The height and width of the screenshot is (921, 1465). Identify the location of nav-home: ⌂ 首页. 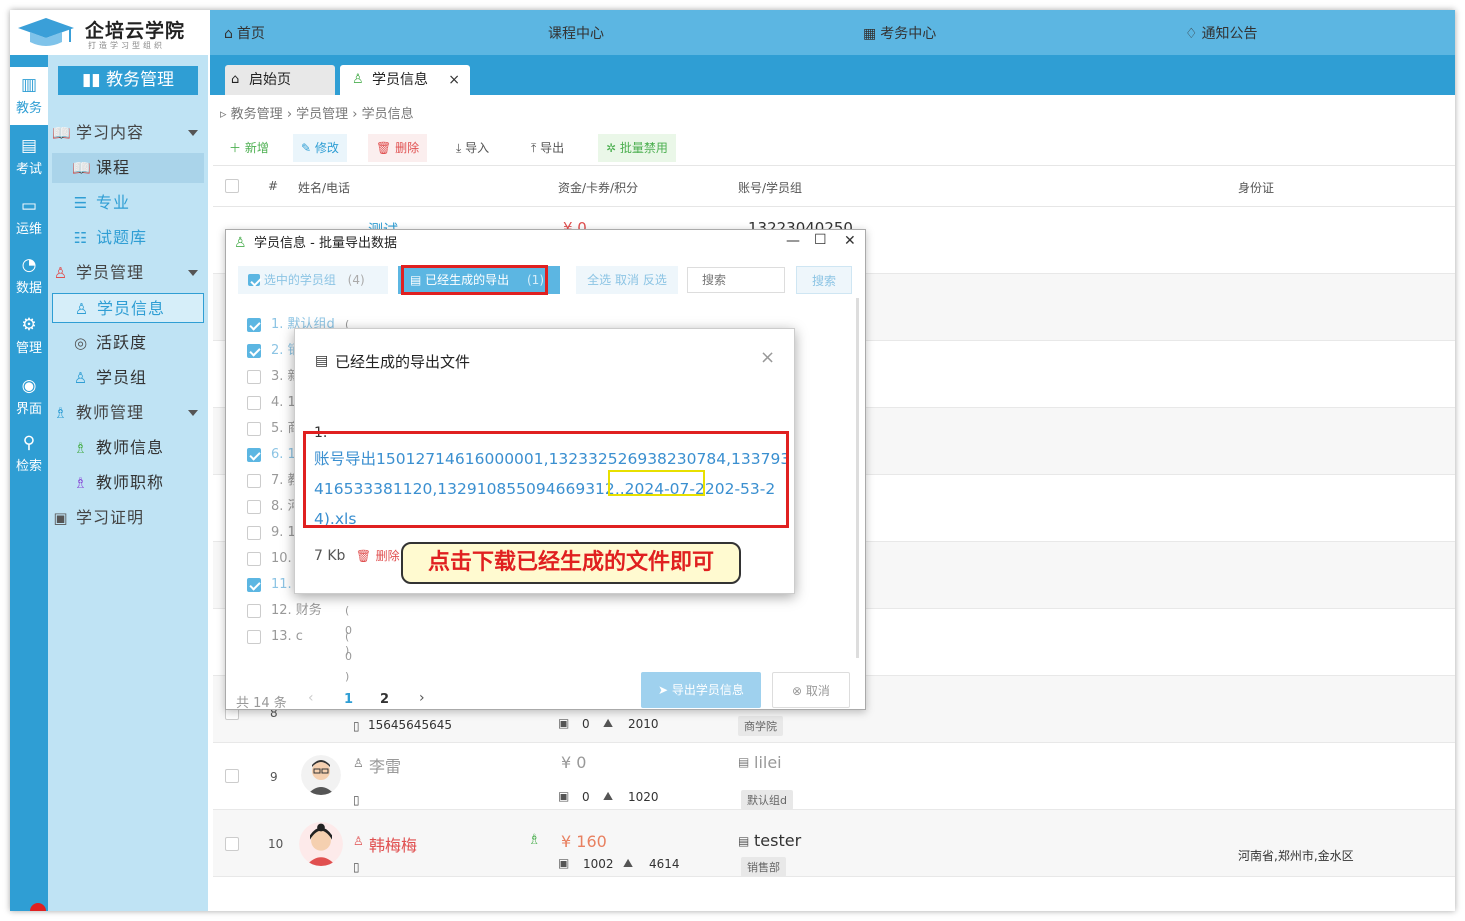
(244, 33).